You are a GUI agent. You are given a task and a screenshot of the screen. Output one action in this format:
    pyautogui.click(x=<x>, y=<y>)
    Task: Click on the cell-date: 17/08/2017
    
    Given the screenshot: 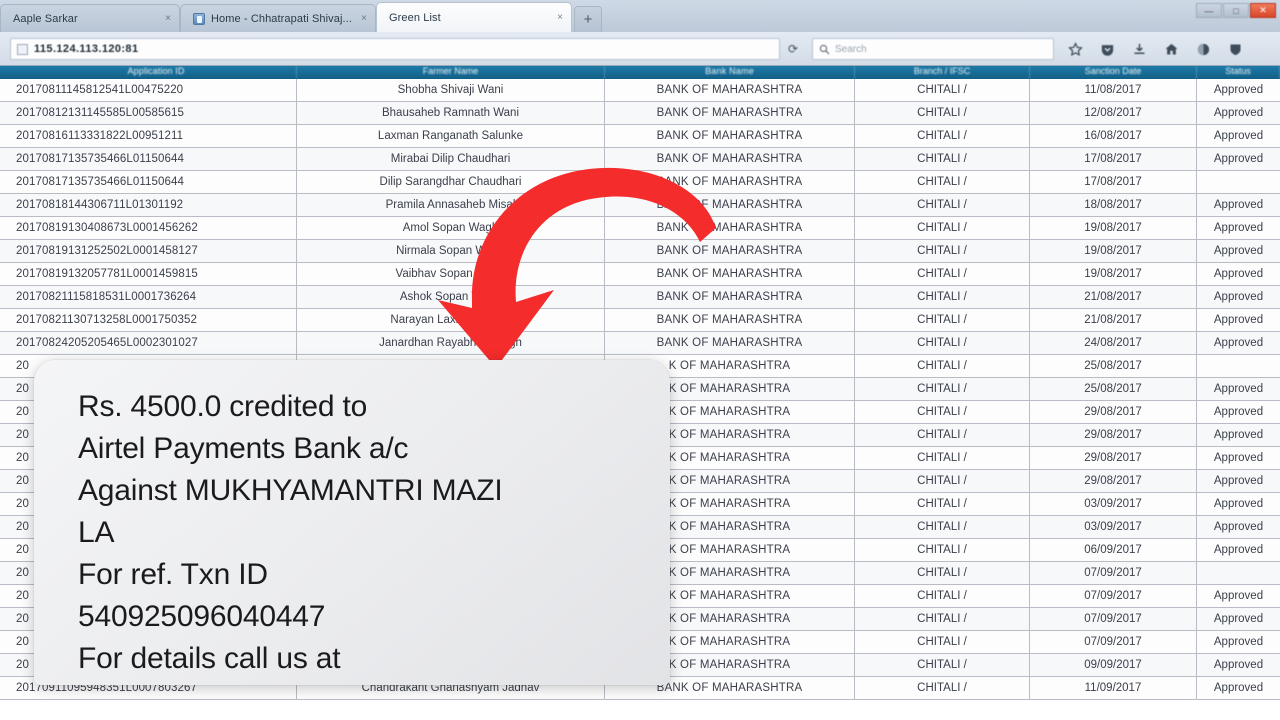 What is the action you would take?
    pyautogui.click(x=1113, y=159)
    